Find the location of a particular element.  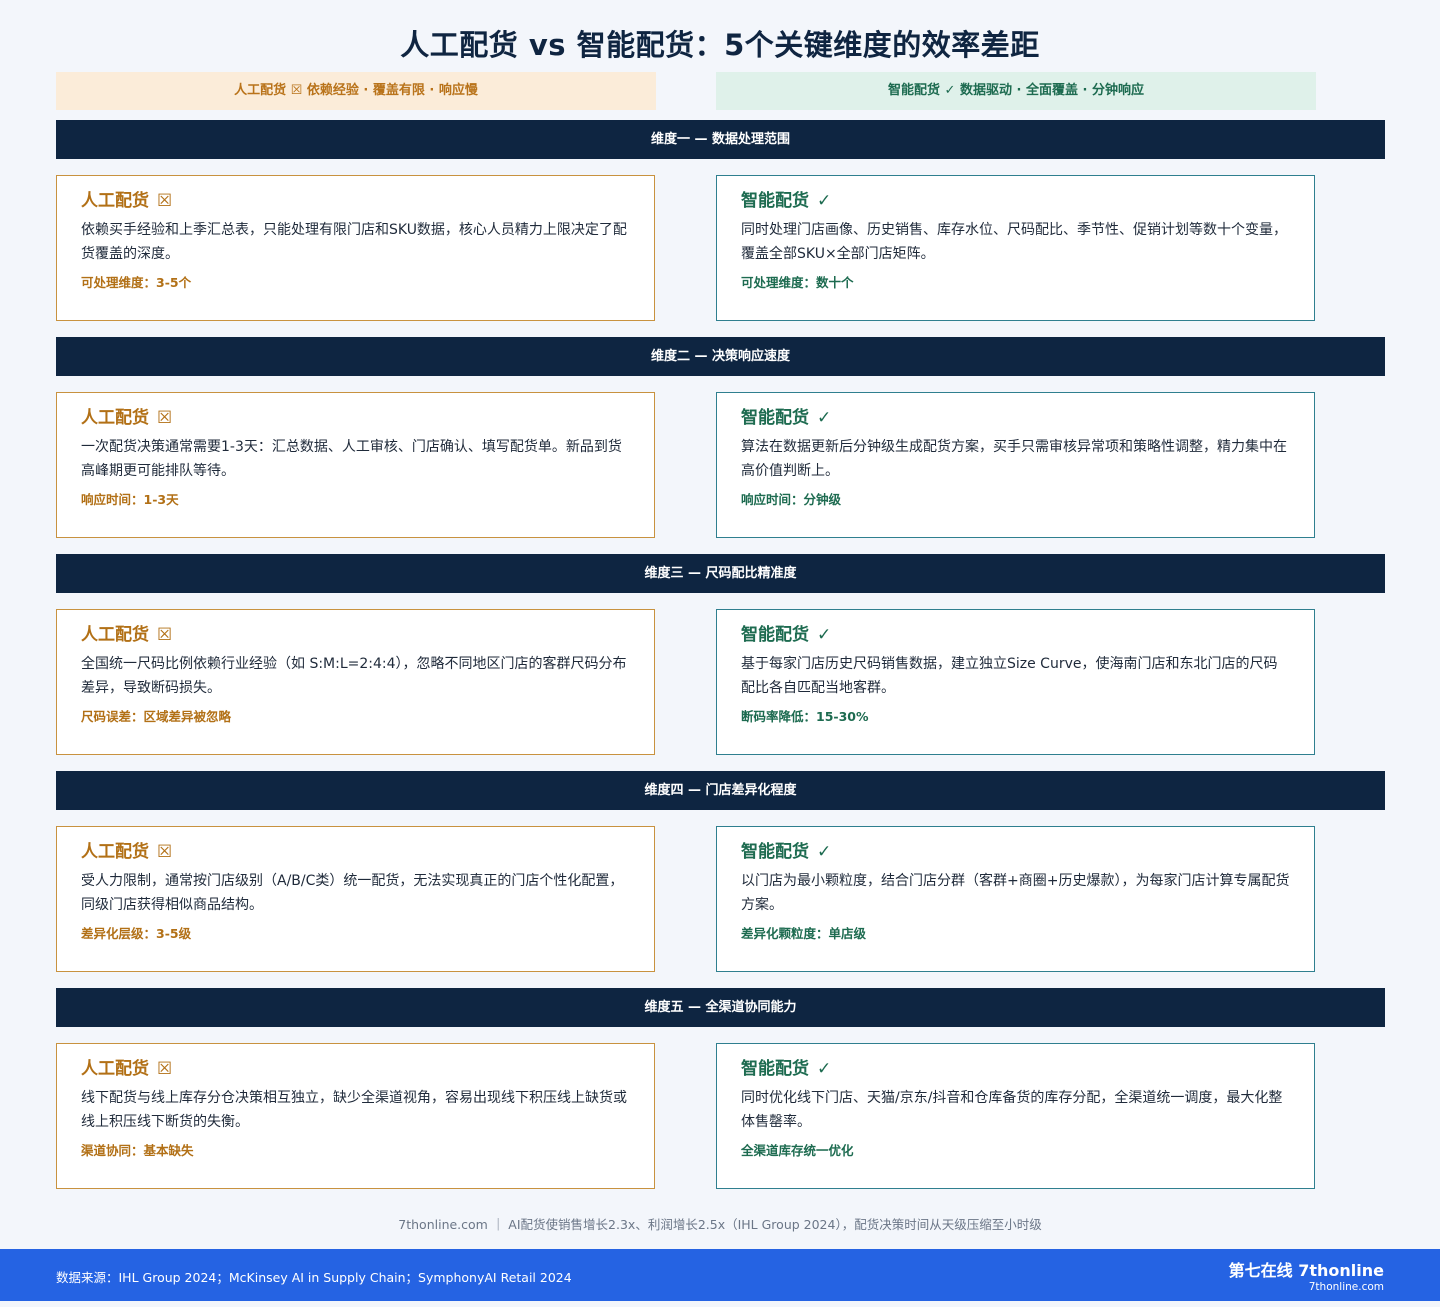

card-metric: 渠道协同：基本缺失 is located at coordinates (137, 1150).